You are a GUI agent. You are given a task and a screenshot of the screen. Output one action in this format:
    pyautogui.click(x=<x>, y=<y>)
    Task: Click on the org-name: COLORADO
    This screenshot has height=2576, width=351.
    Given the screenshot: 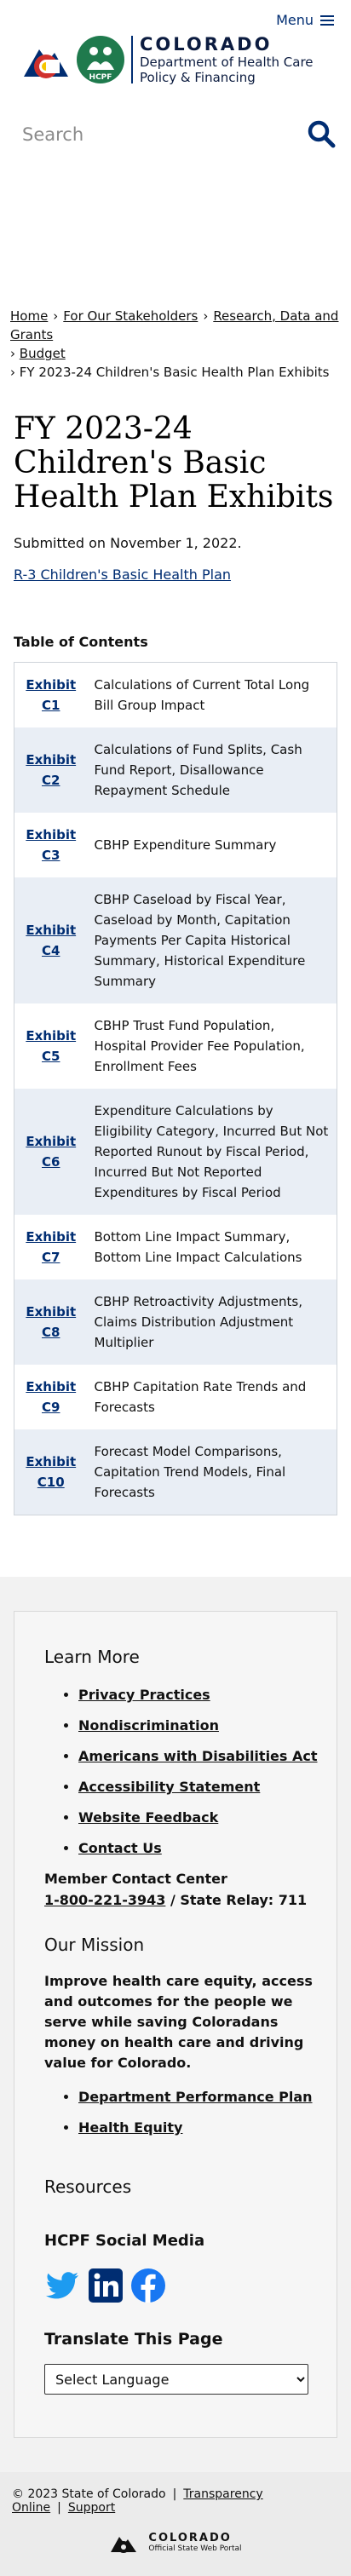 What is the action you would take?
    pyautogui.click(x=206, y=45)
    